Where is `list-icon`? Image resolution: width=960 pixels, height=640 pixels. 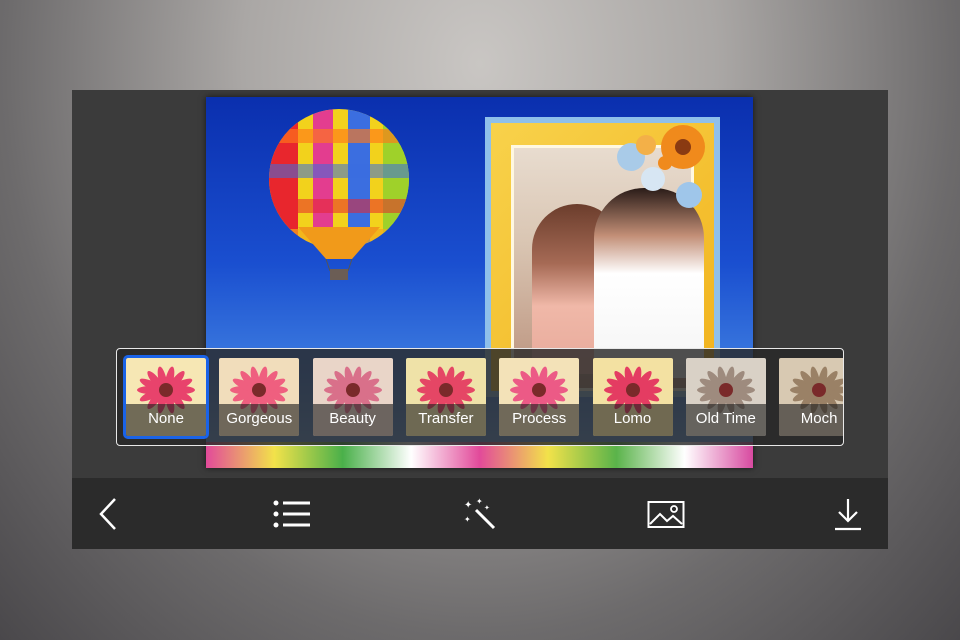
list-icon is located at coordinates (291, 514).